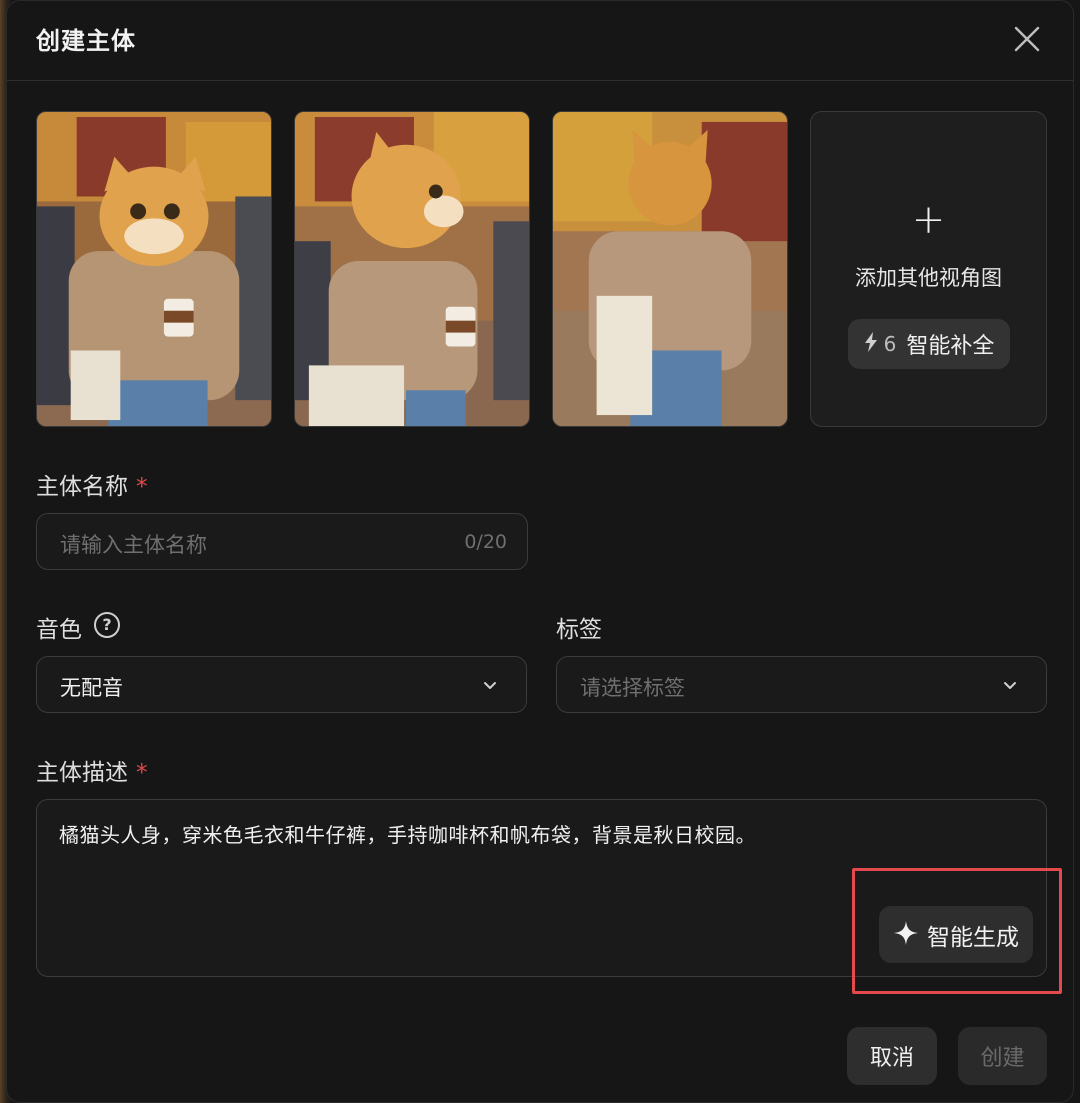  What do you see at coordinates (107, 625) in the screenshot?
I see `help-icon: ?` at bounding box center [107, 625].